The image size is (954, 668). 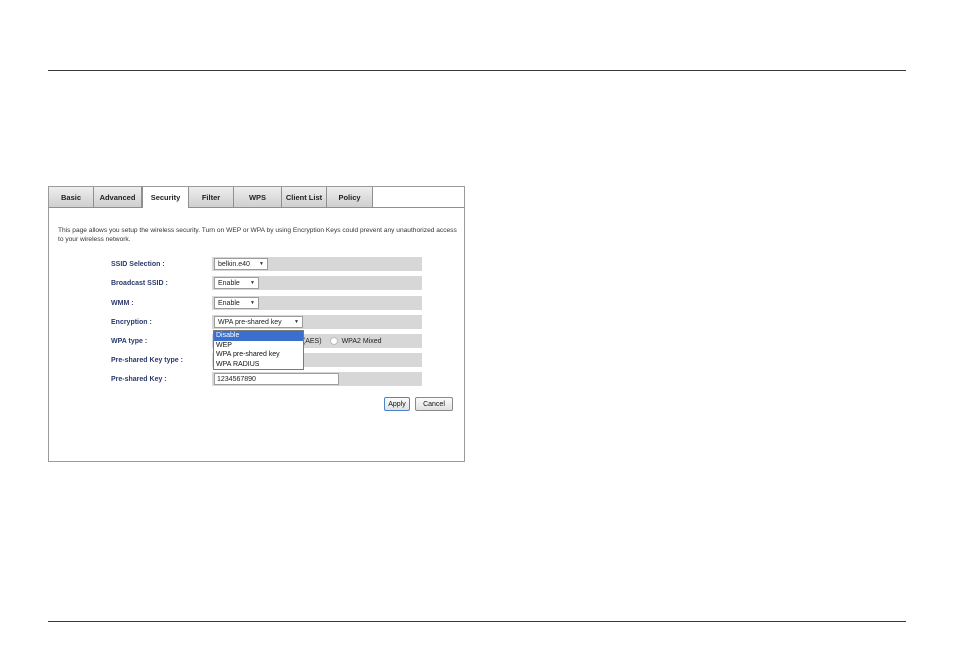 I want to click on dropdown-option-wpa-psk: WPA pre-shared key, so click(x=258, y=355).